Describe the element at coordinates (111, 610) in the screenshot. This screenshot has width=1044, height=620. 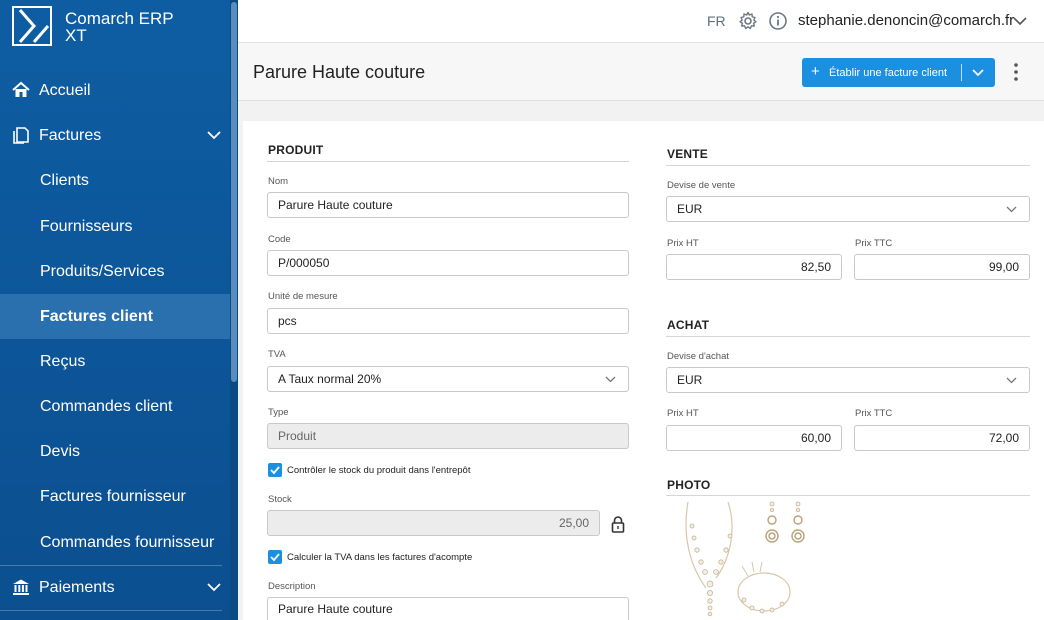
I see `sidebar-divider` at that location.